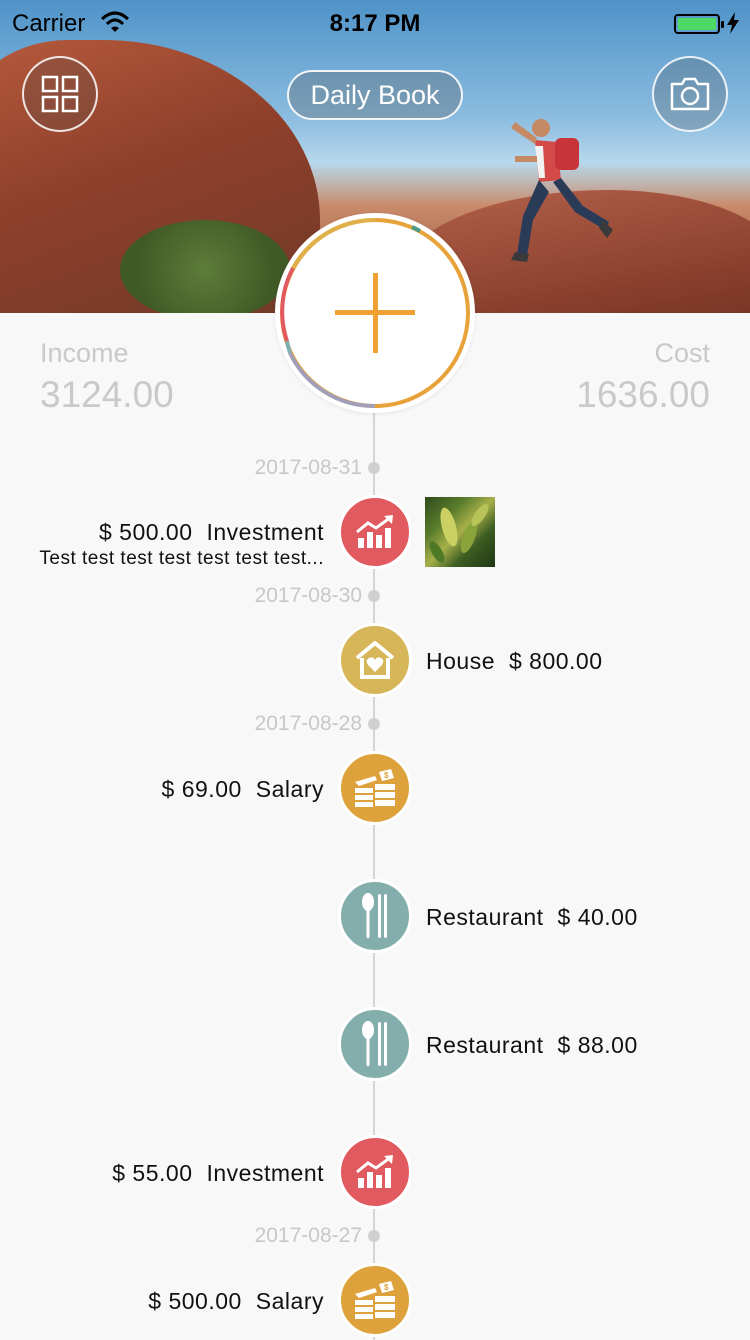 Image resolution: width=750 pixels, height=1340 pixels. Describe the element at coordinates (308, 595) in the screenshot. I see `date-label: 2017-08-30` at that location.